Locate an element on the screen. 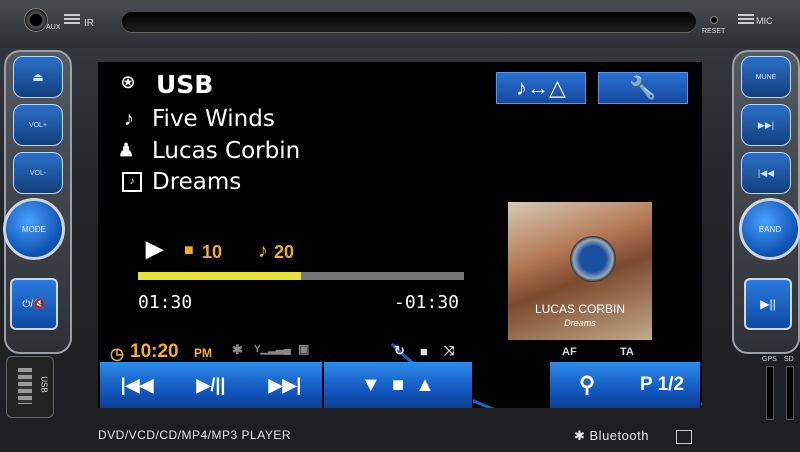  folder-icon: ■ is located at coordinates (189, 250).